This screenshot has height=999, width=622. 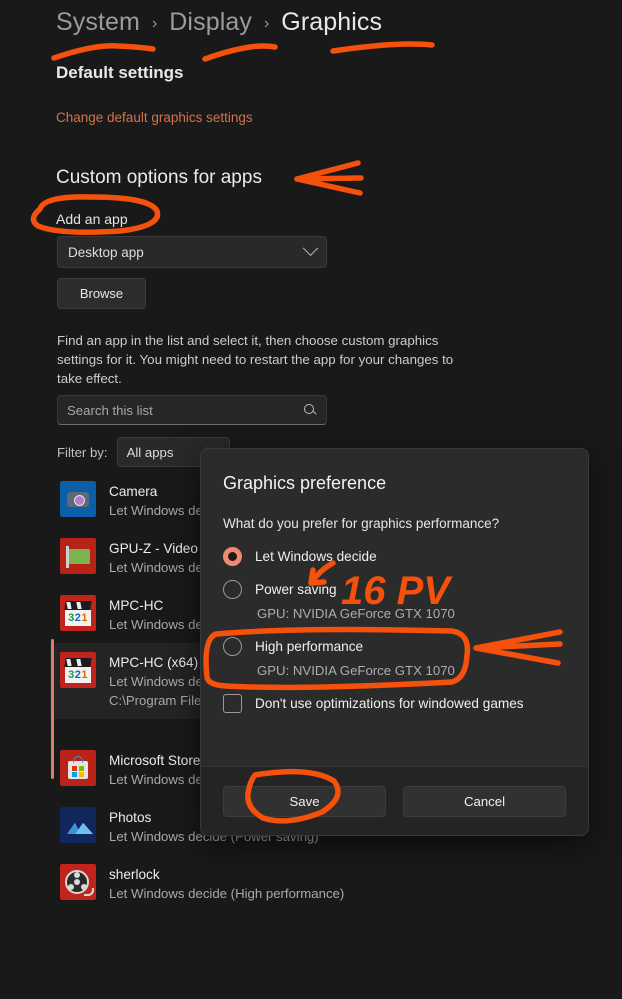 What do you see at coordinates (110, 410) in the screenshot?
I see `search-placeholder: Search this list` at bounding box center [110, 410].